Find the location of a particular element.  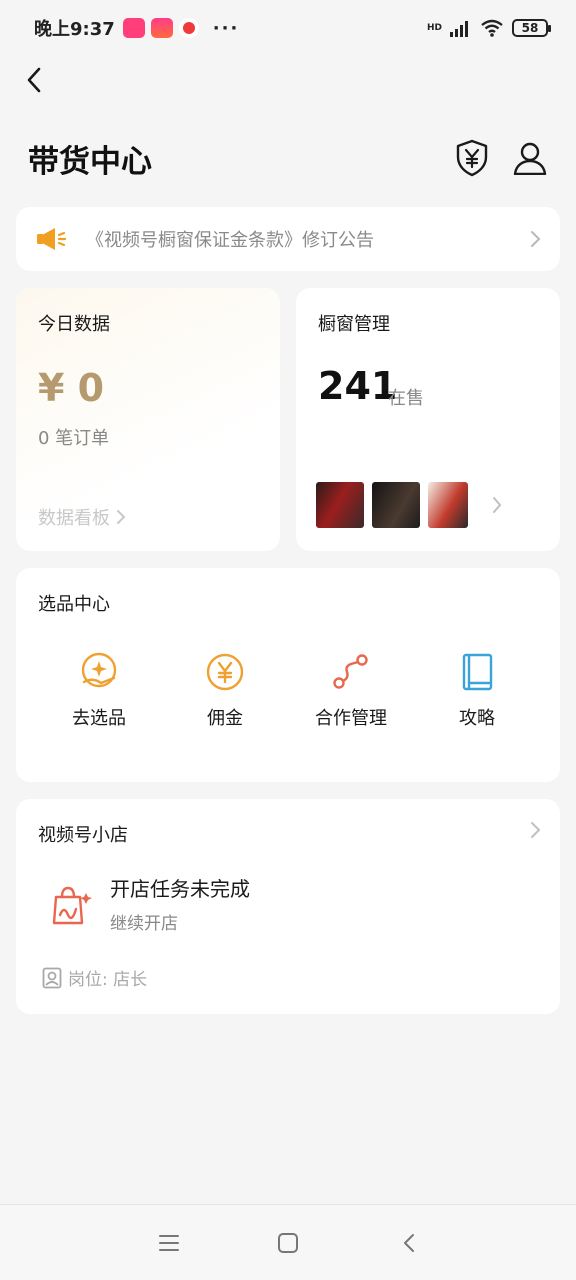

shop-title: 视频号小店 is located at coordinates (83, 835).